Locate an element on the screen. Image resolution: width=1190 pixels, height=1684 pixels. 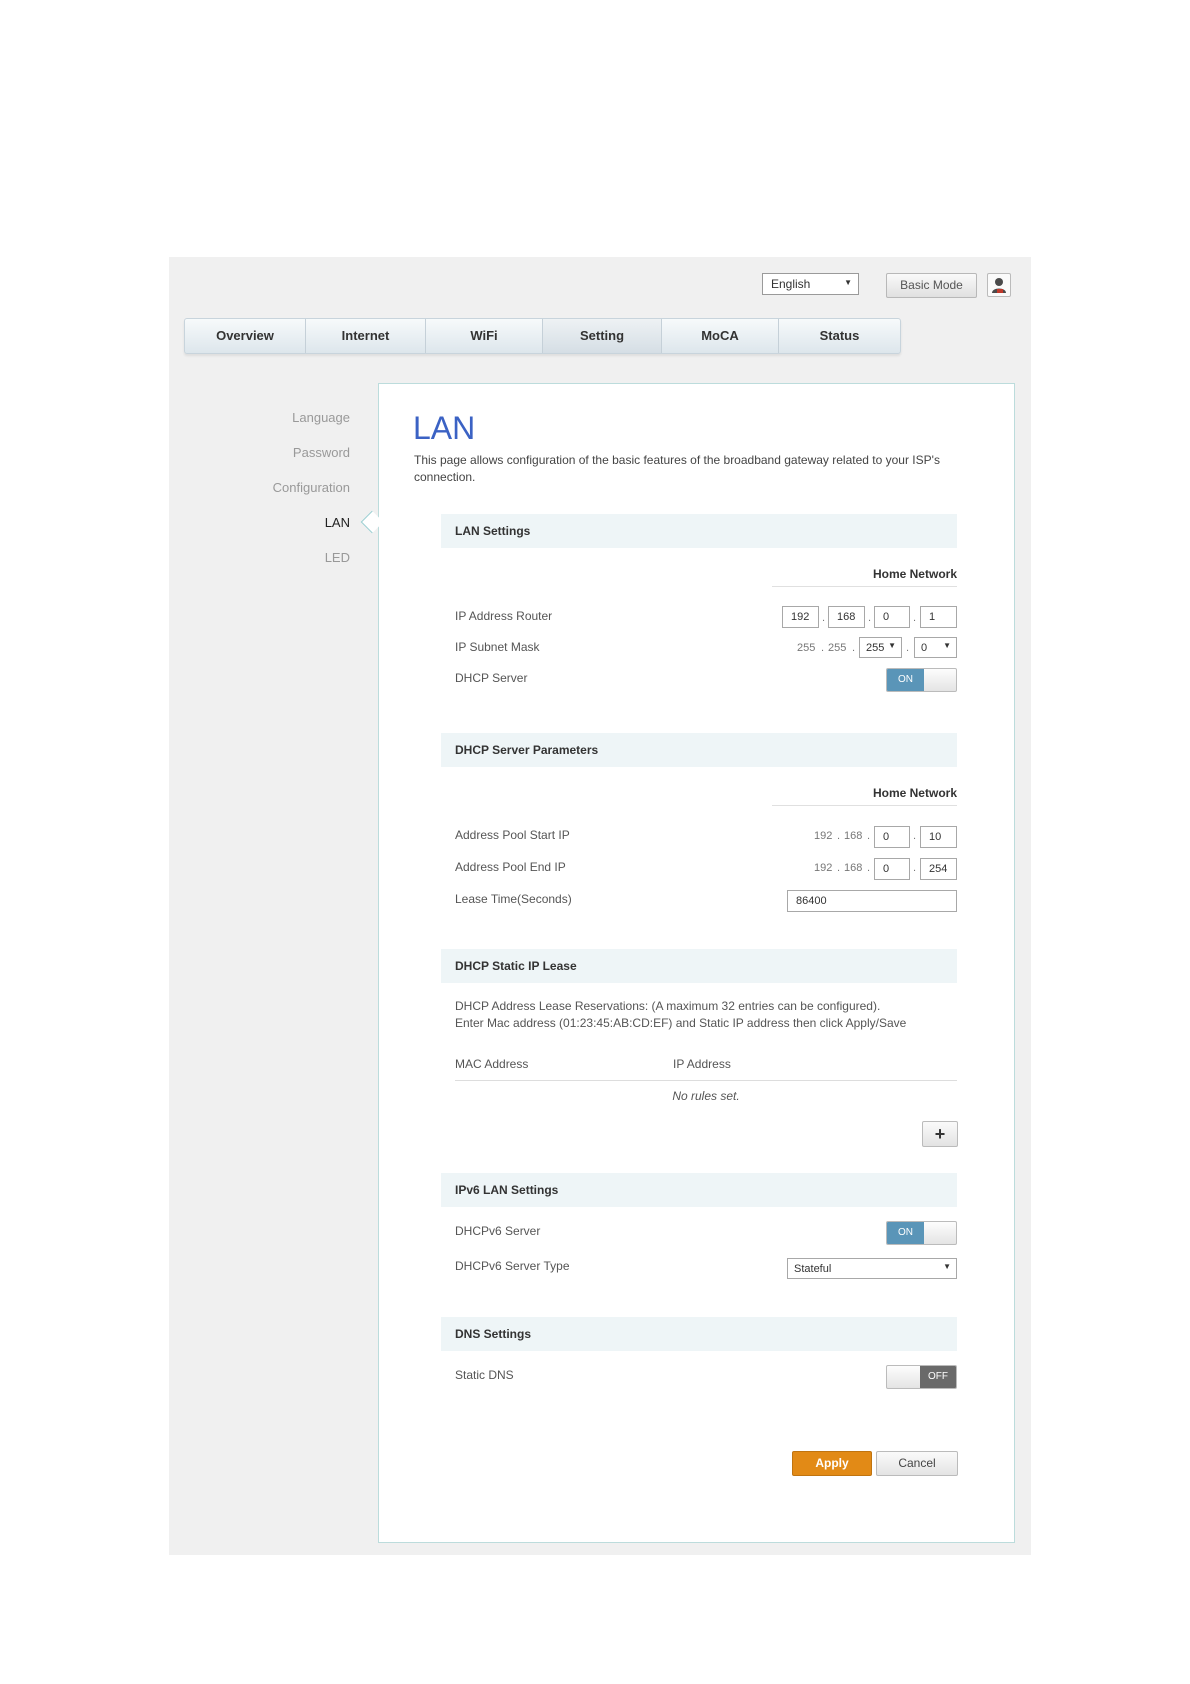
tab-moca: MoCA is located at coordinates (720, 336).